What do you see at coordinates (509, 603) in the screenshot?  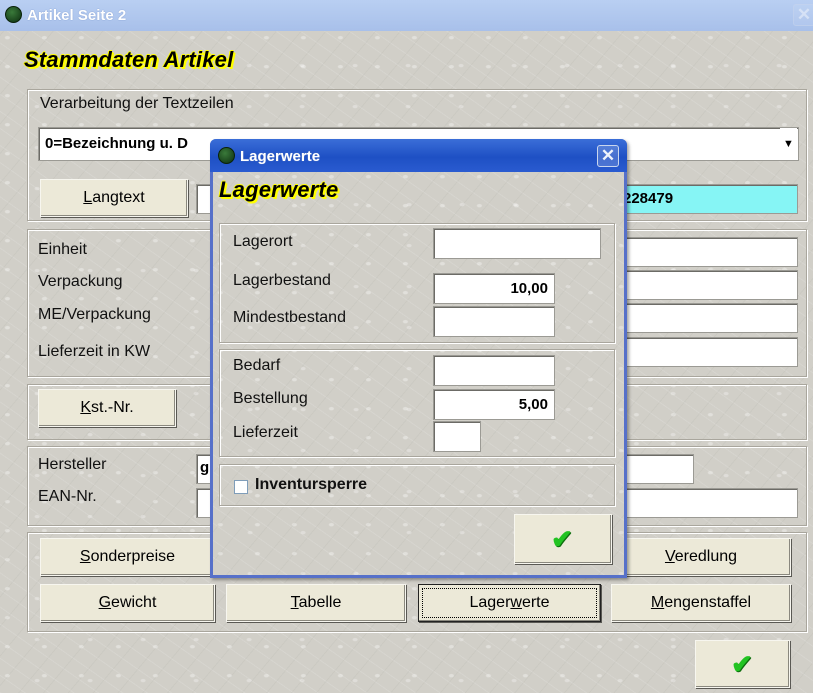 I see `lagerwerte-button: Lagerwerte` at bounding box center [509, 603].